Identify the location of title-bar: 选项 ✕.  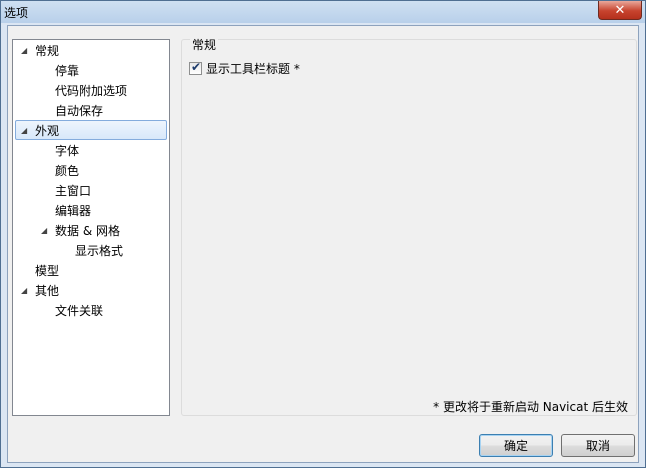
(323, 12).